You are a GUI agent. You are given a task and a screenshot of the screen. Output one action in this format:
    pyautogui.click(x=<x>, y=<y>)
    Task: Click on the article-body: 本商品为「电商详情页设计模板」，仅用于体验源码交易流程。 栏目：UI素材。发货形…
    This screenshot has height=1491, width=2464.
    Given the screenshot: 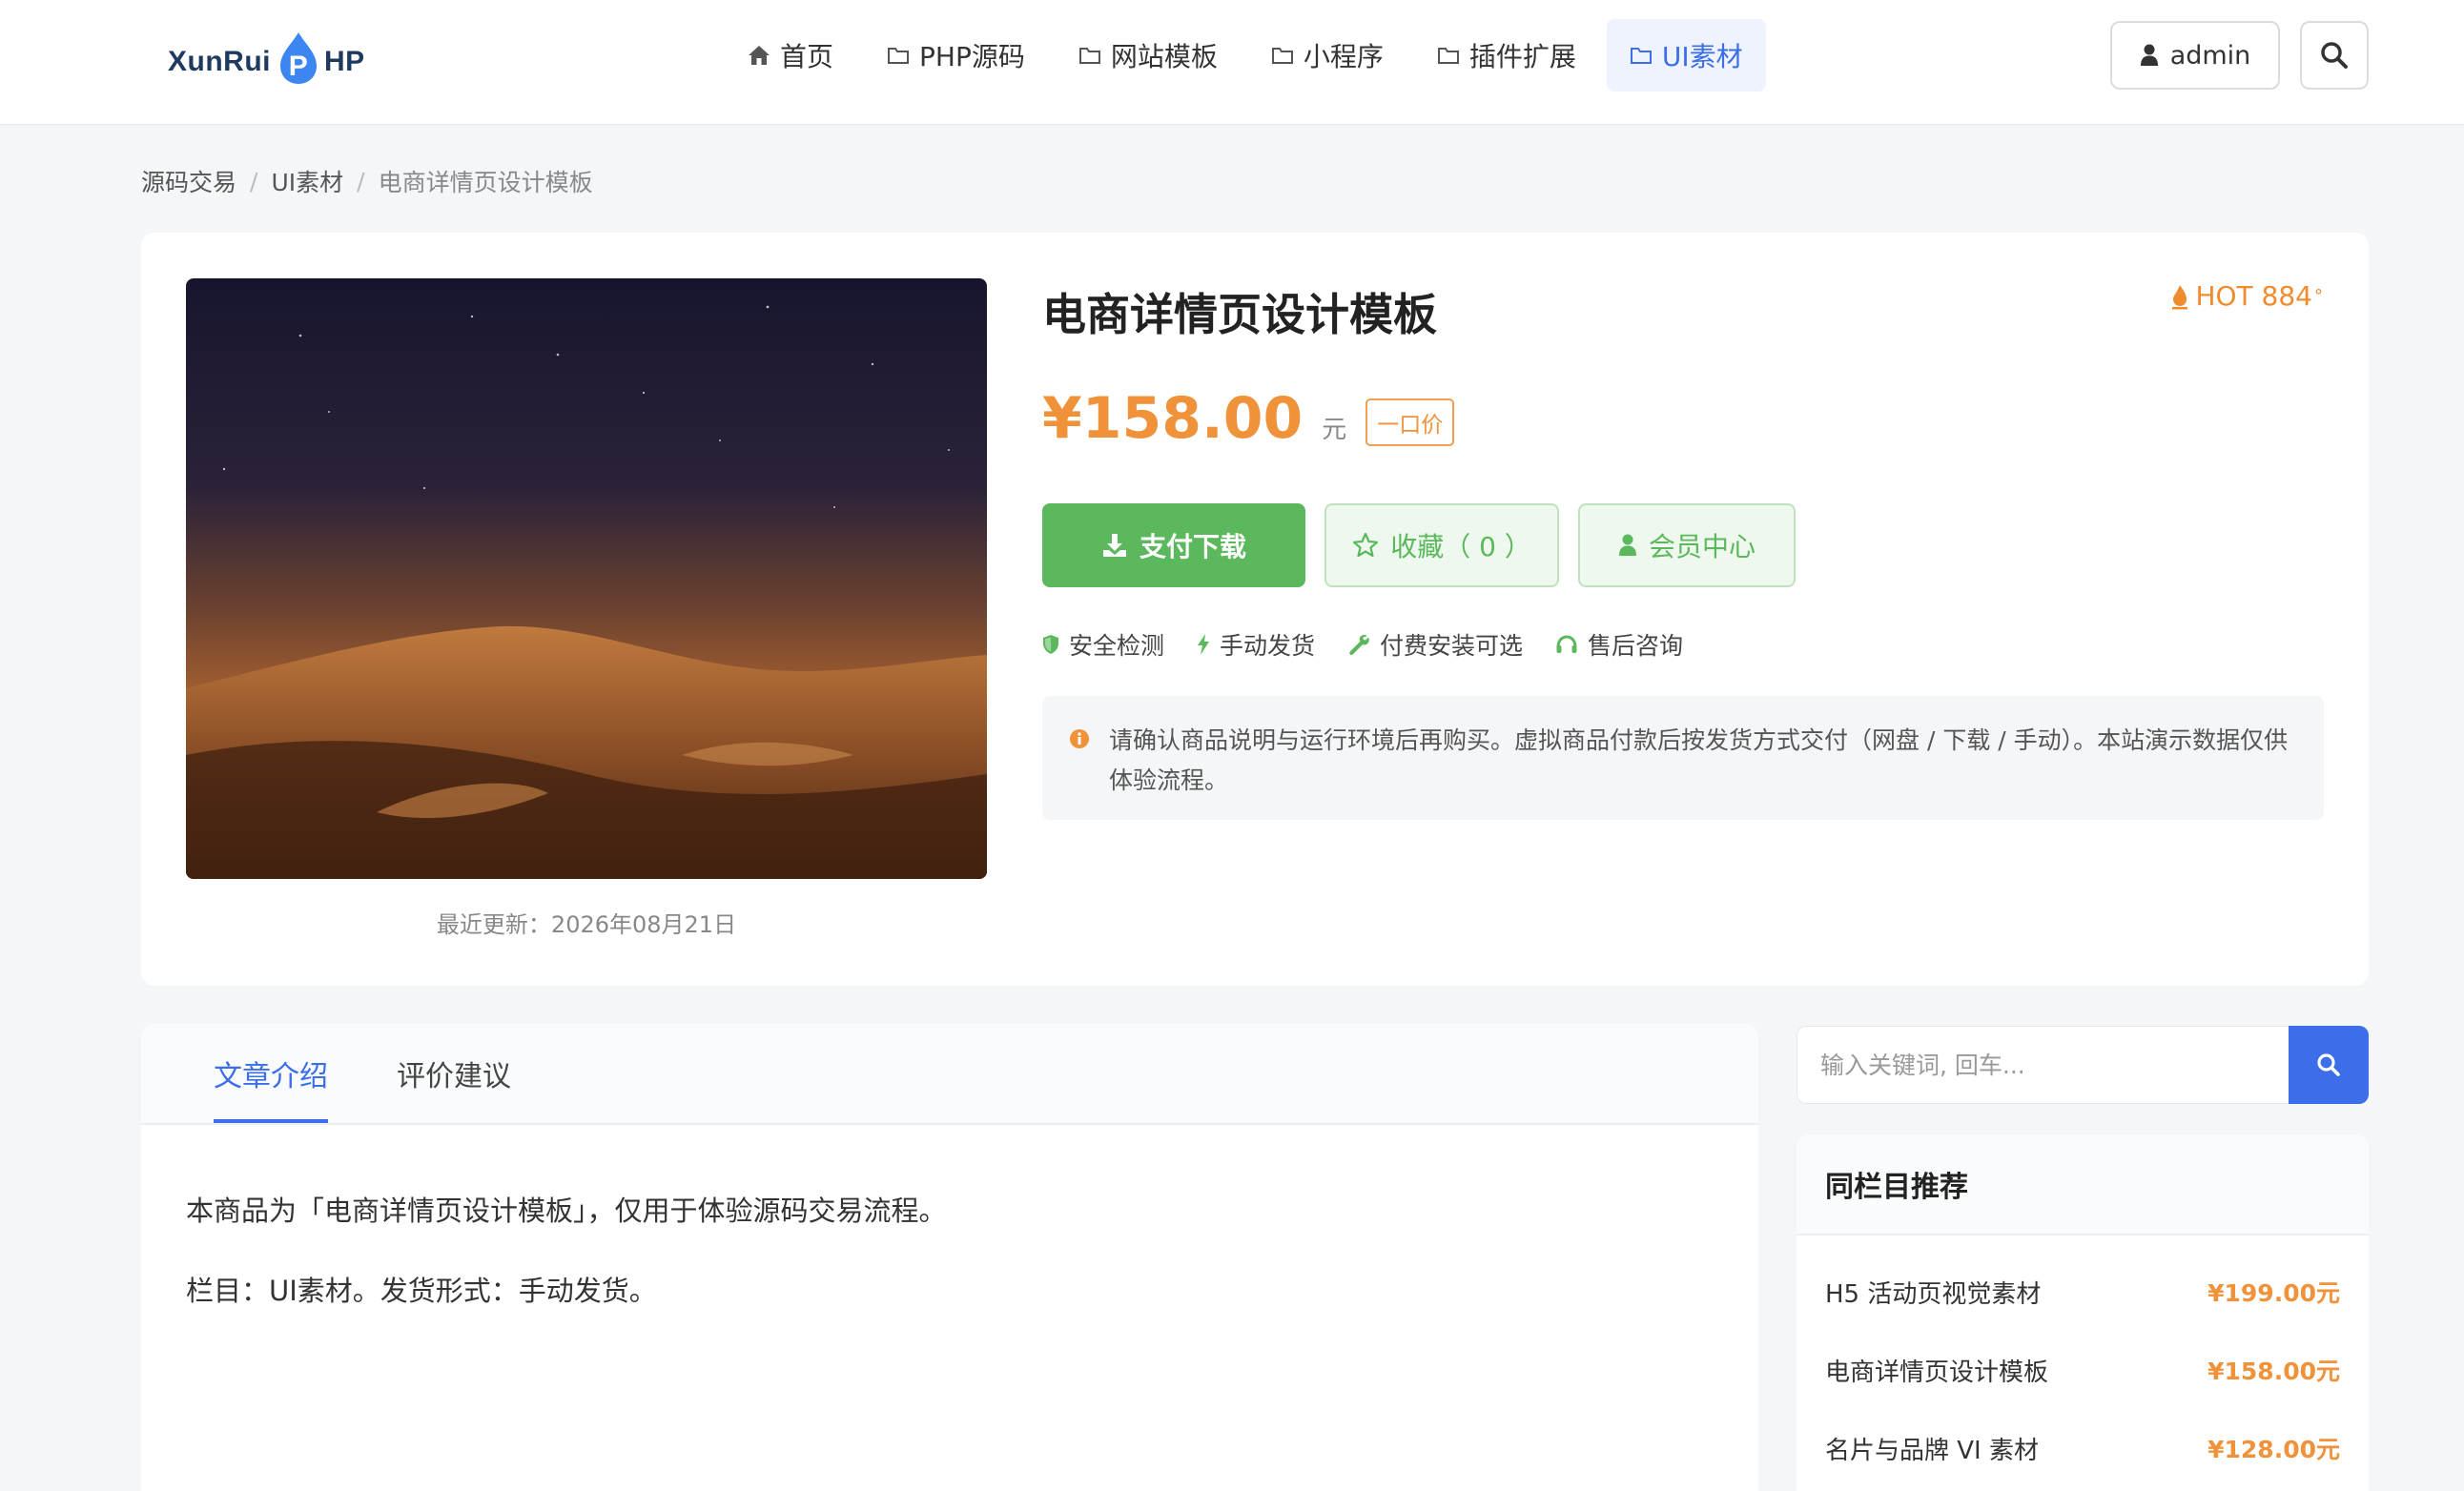 What is the action you would take?
    pyautogui.click(x=949, y=1217)
    